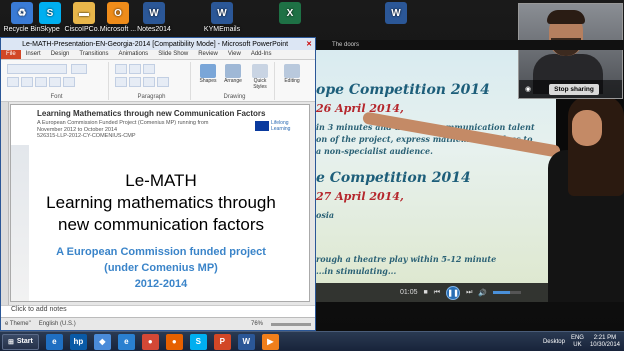 Image resolution: width=624 pixels, height=351 pixels. I want to click on zoom-slider, so click(291, 324).